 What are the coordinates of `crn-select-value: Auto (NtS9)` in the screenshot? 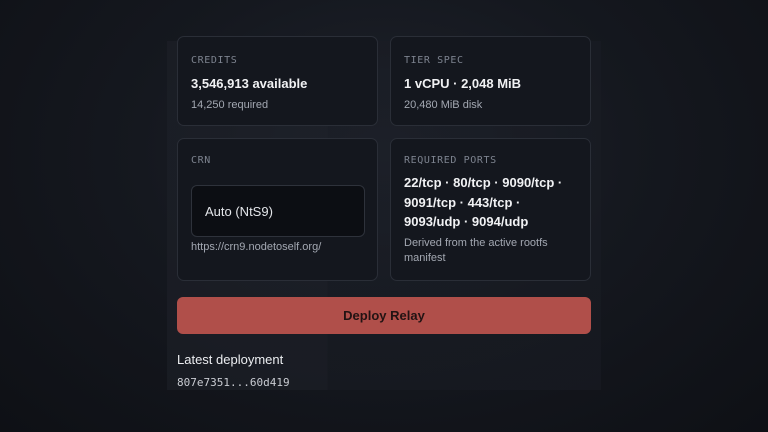 It's located at (239, 211).